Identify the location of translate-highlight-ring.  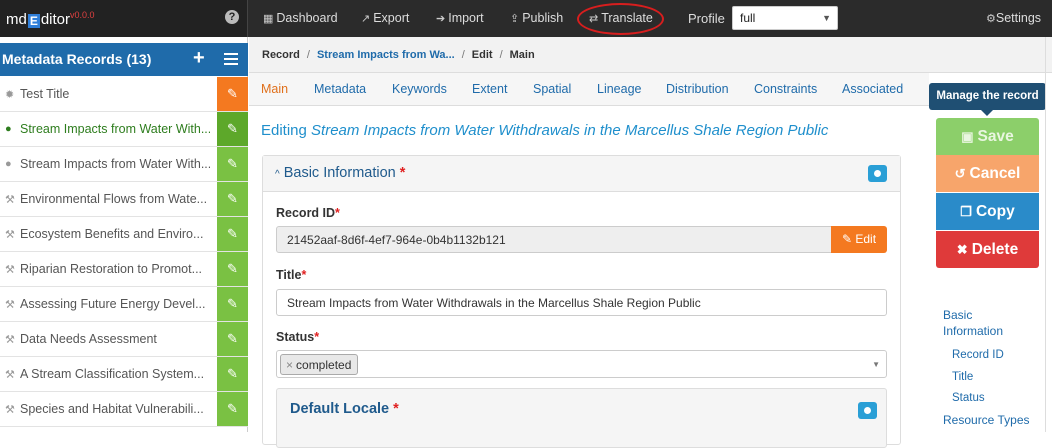
(620, 19).